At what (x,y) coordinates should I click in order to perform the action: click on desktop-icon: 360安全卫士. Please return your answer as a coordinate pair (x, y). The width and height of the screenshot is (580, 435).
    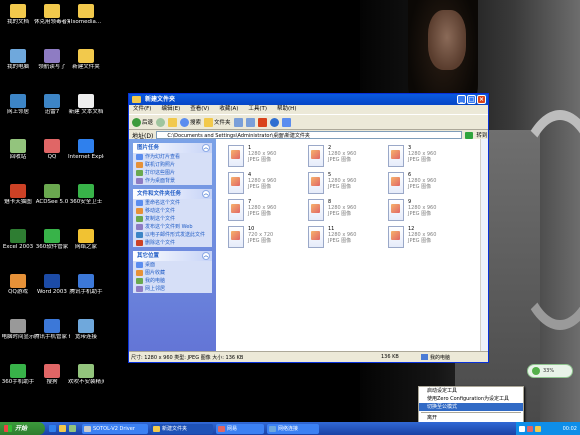
    Looking at the image, I should click on (86, 194).